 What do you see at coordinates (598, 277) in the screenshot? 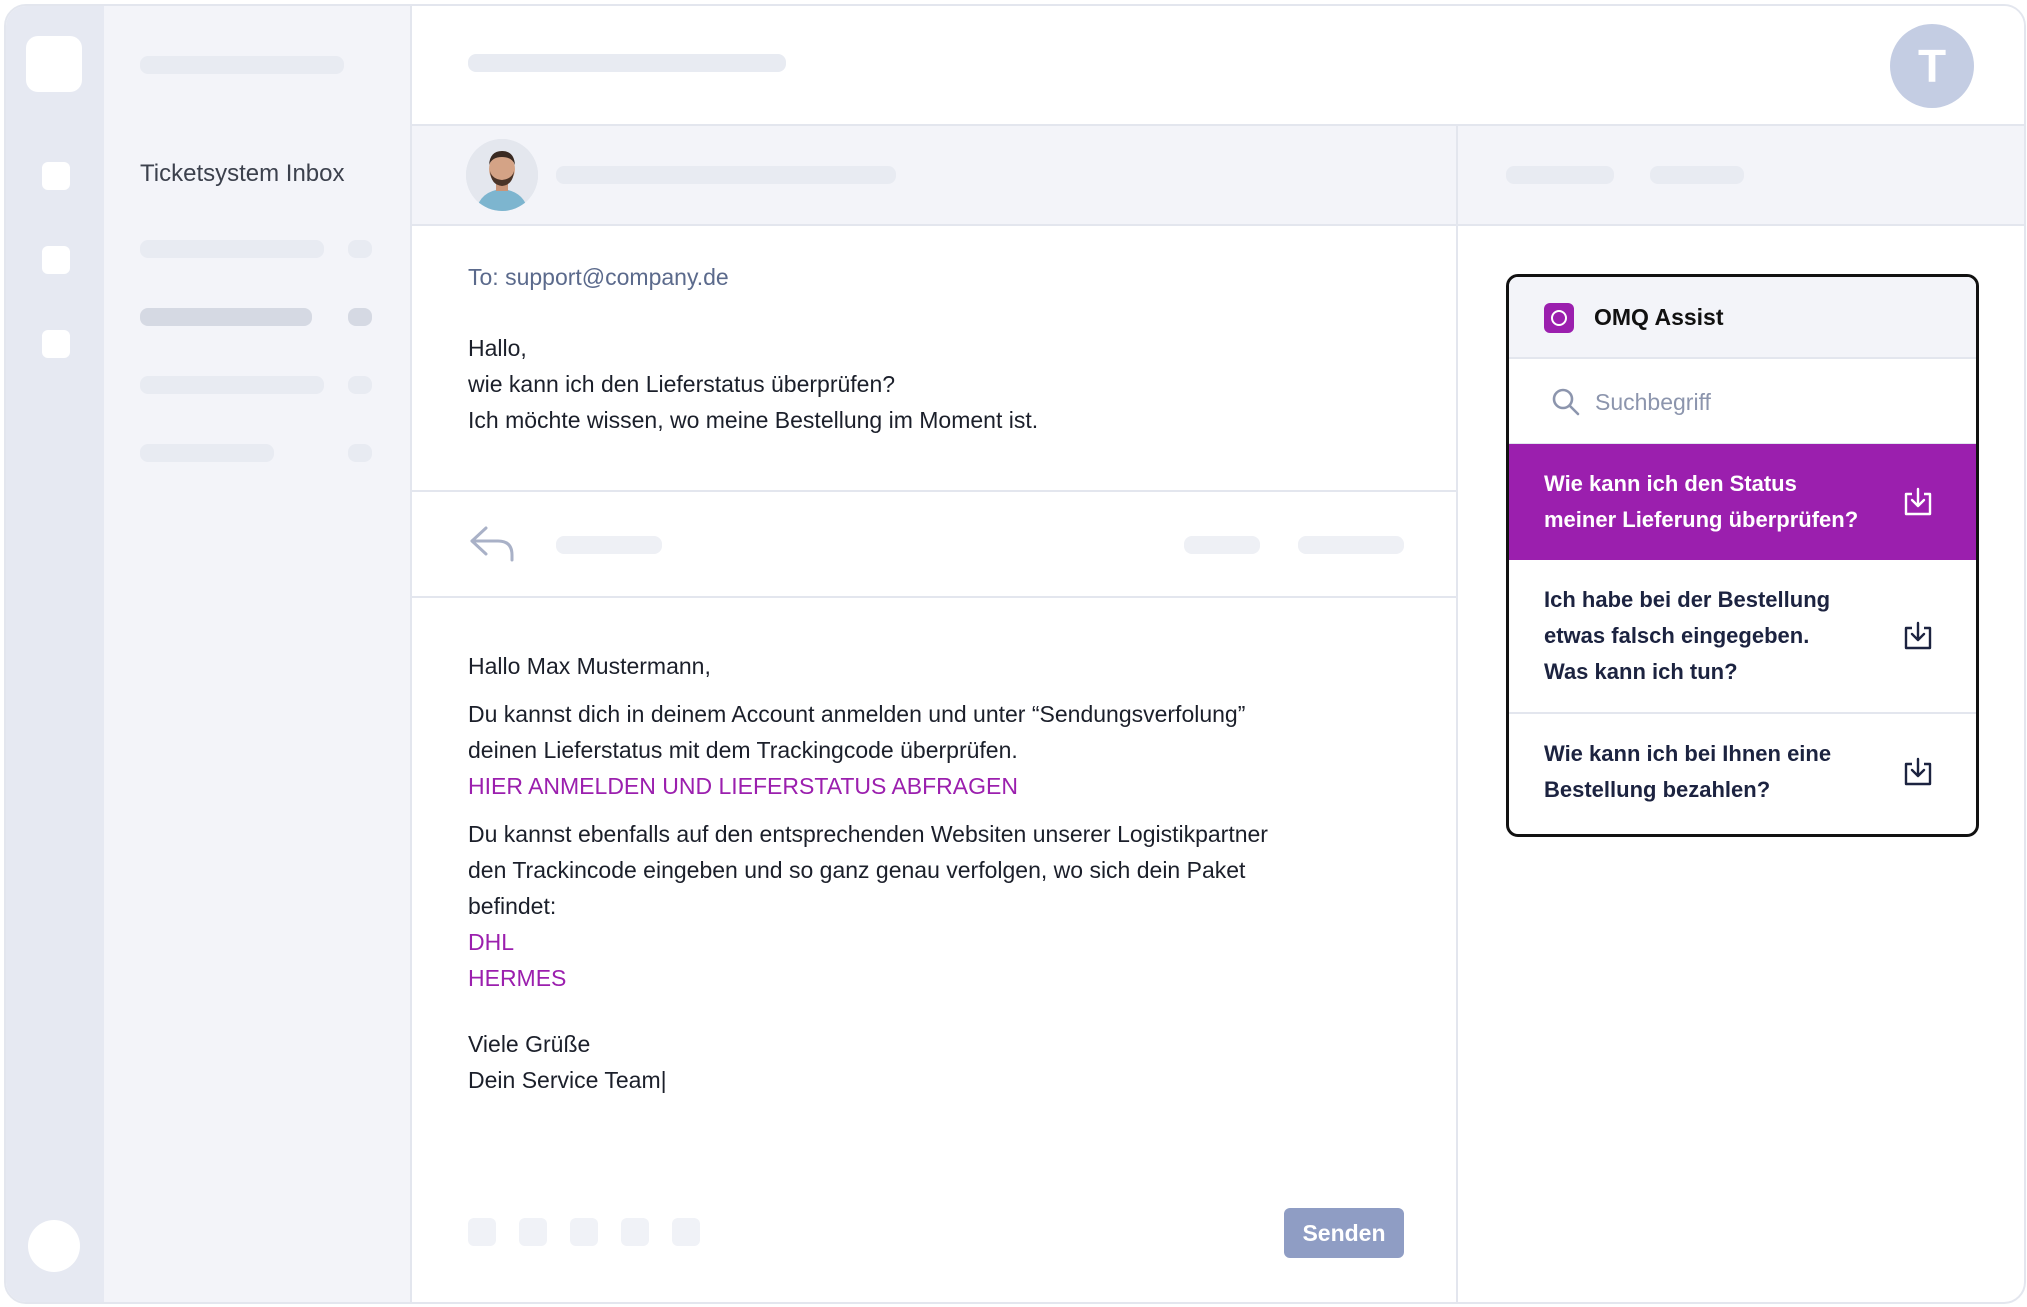
I see `email-recipient: To: support@company.de` at bounding box center [598, 277].